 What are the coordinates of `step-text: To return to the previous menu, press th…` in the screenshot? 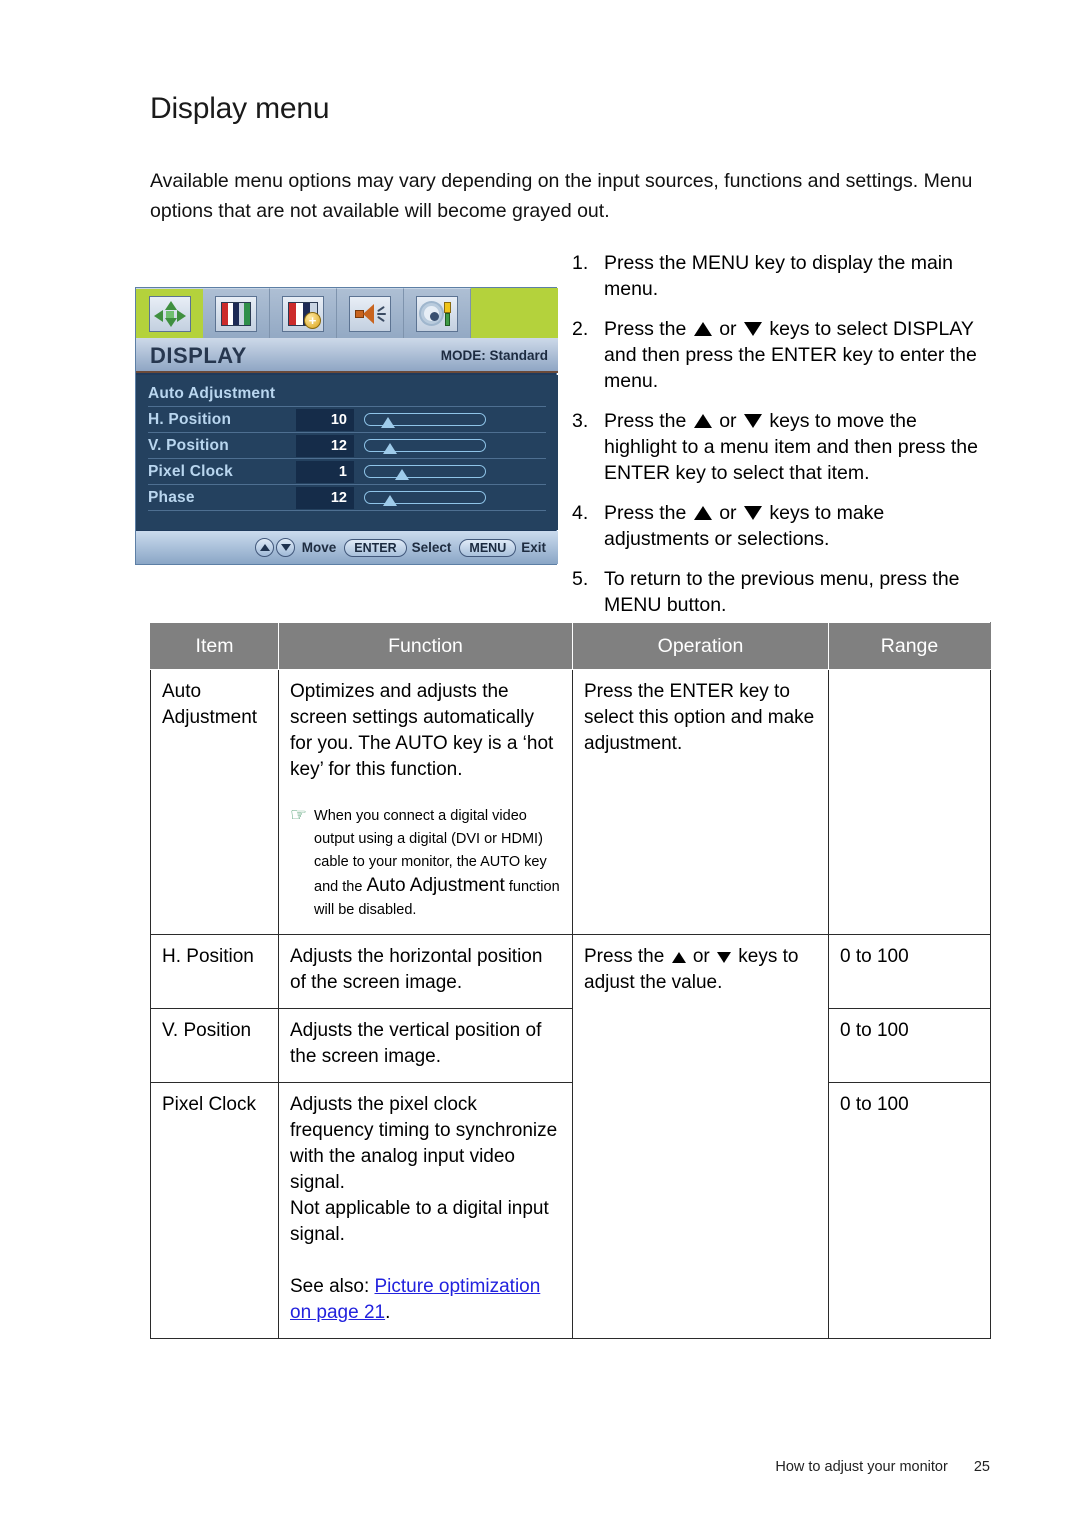 It's located at (782, 592).